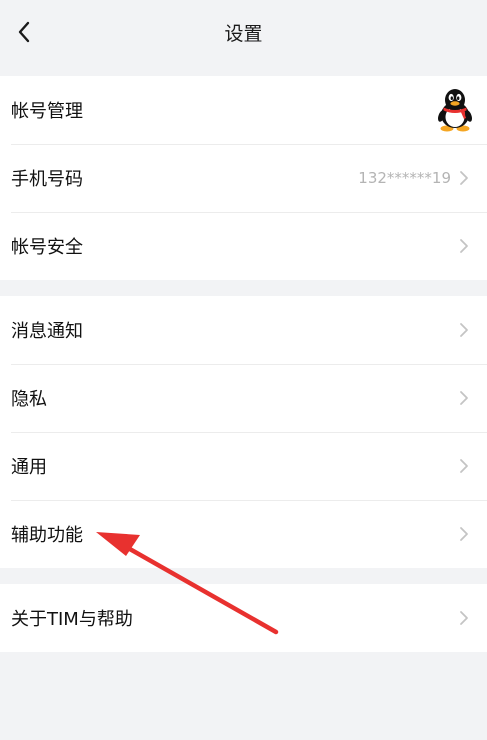 The width and height of the screenshot is (487, 740). I want to click on row-accessibility: 辅助功能, so click(243, 534).